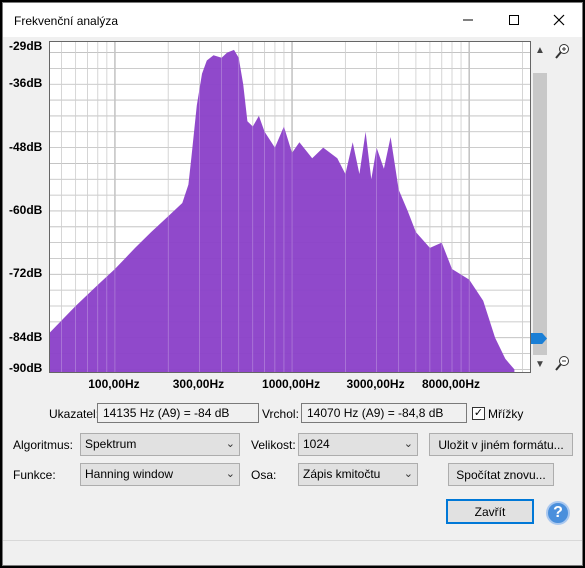 This screenshot has width=585, height=568. Describe the element at coordinates (114, 384) in the screenshot. I see `x-tick-label: 100,00Hz` at that location.